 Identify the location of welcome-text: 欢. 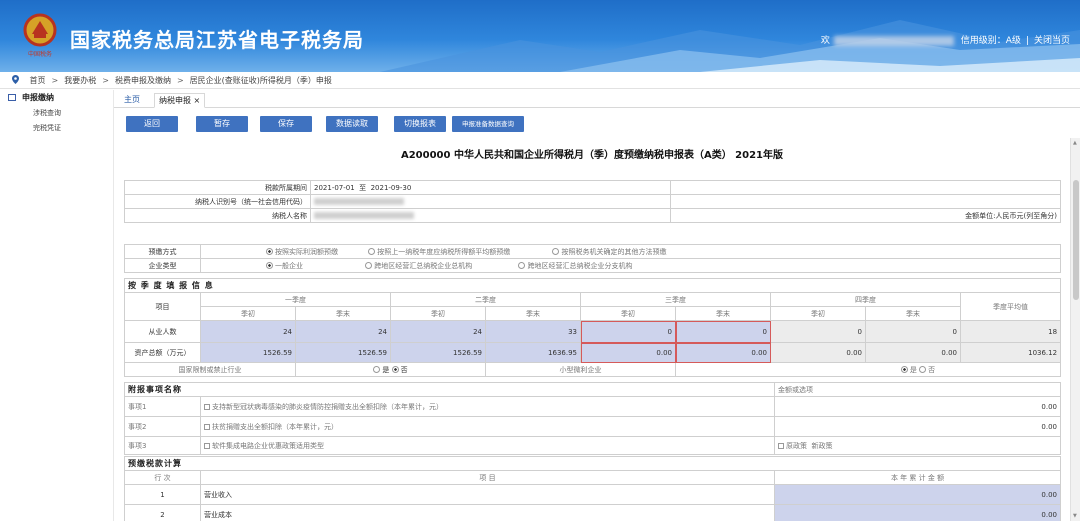
(825, 41).